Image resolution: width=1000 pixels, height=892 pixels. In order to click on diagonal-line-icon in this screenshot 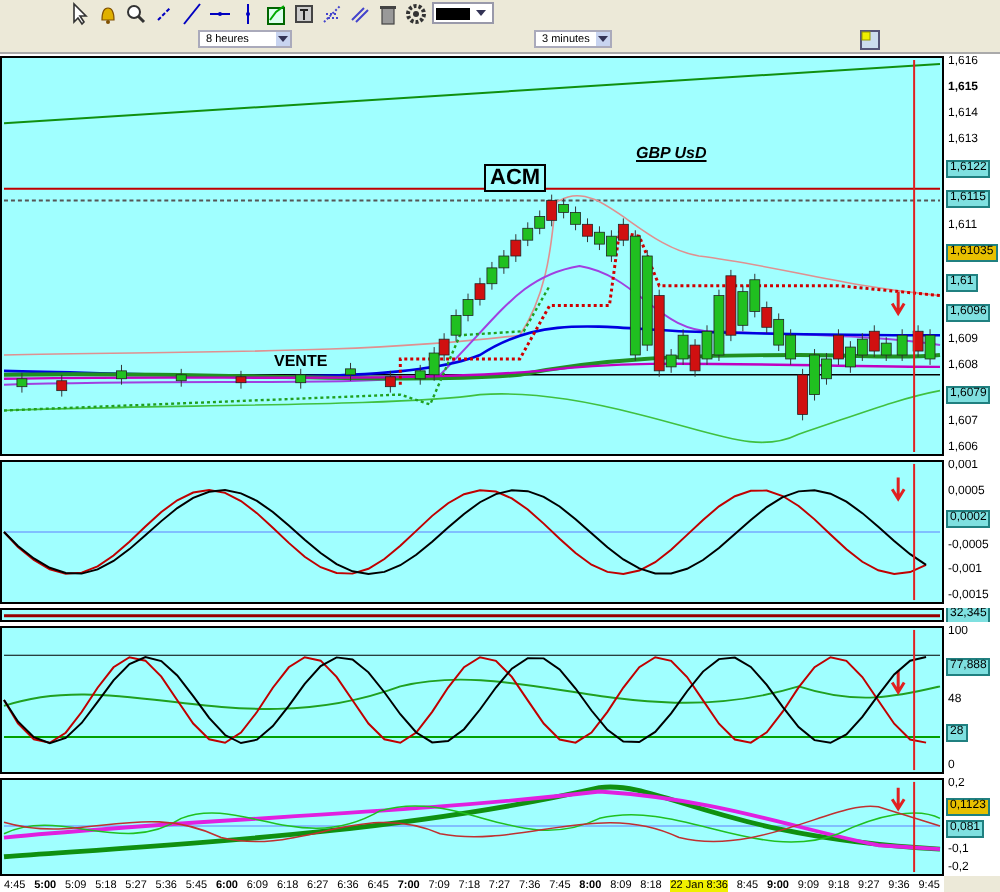, I will do `click(192, 13)`.